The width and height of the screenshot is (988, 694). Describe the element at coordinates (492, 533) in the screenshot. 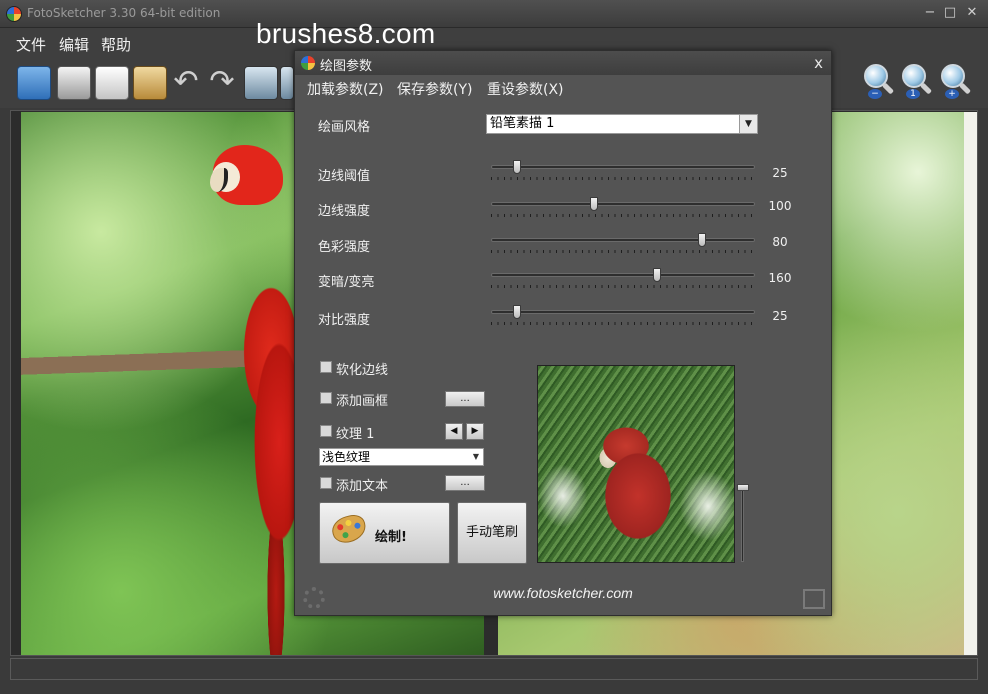

I see `manual-brush-button: 手动笔刷` at that location.